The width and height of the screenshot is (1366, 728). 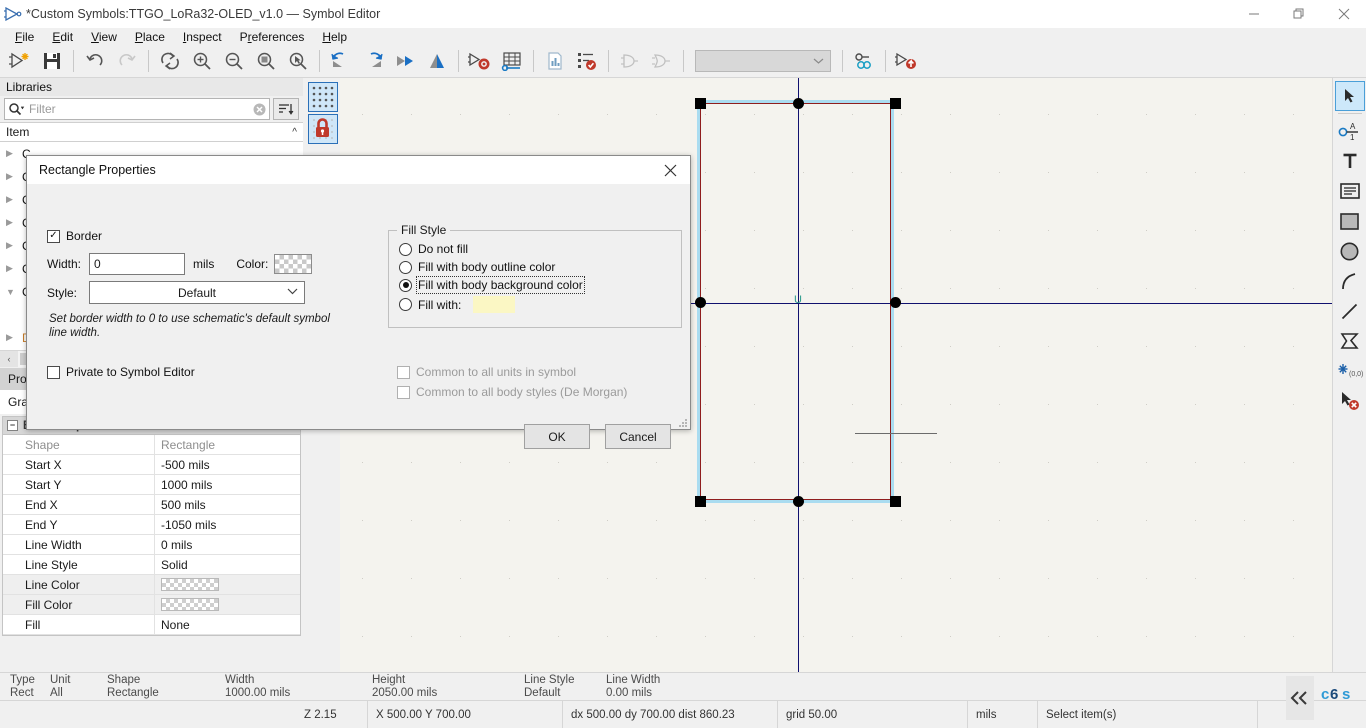 I want to click on minimize-button, so click(x=1253, y=14).